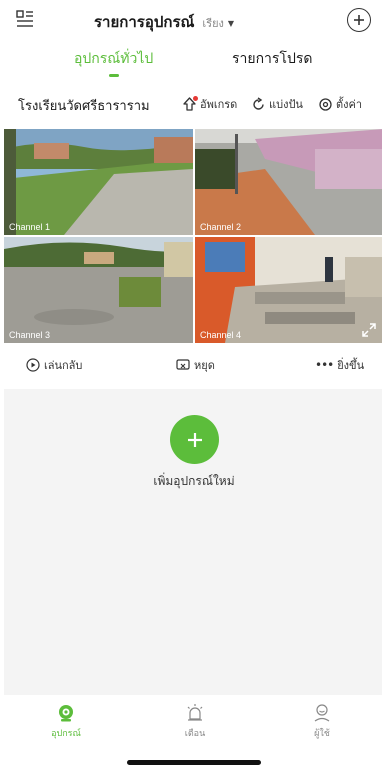 The image size is (382, 767). Describe the element at coordinates (114, 75) in the screenshot. I see `active-tab-indicator` at that location.